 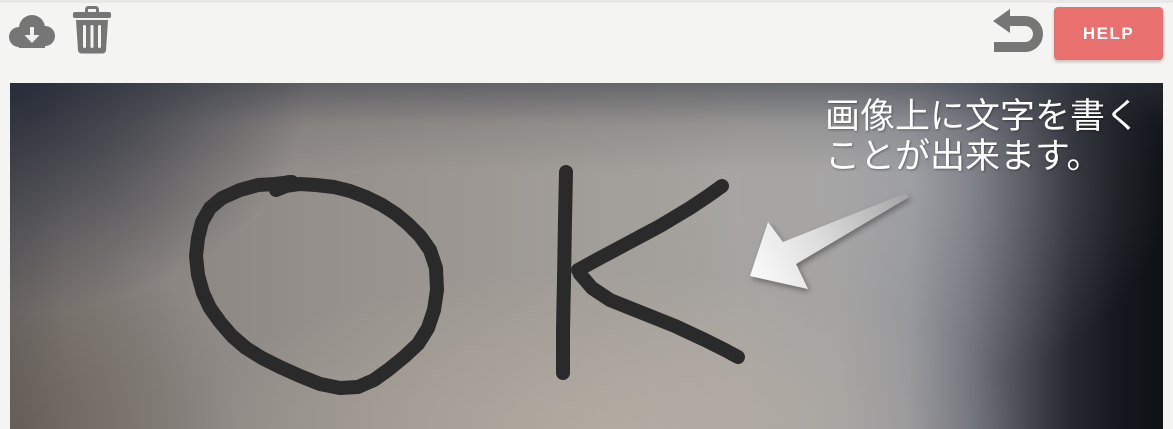 What do you see at coordinates (650, 228) in the screenshot?
I see `handwritten-k-upper-arm-stroke` at bounding box center [650, 228].